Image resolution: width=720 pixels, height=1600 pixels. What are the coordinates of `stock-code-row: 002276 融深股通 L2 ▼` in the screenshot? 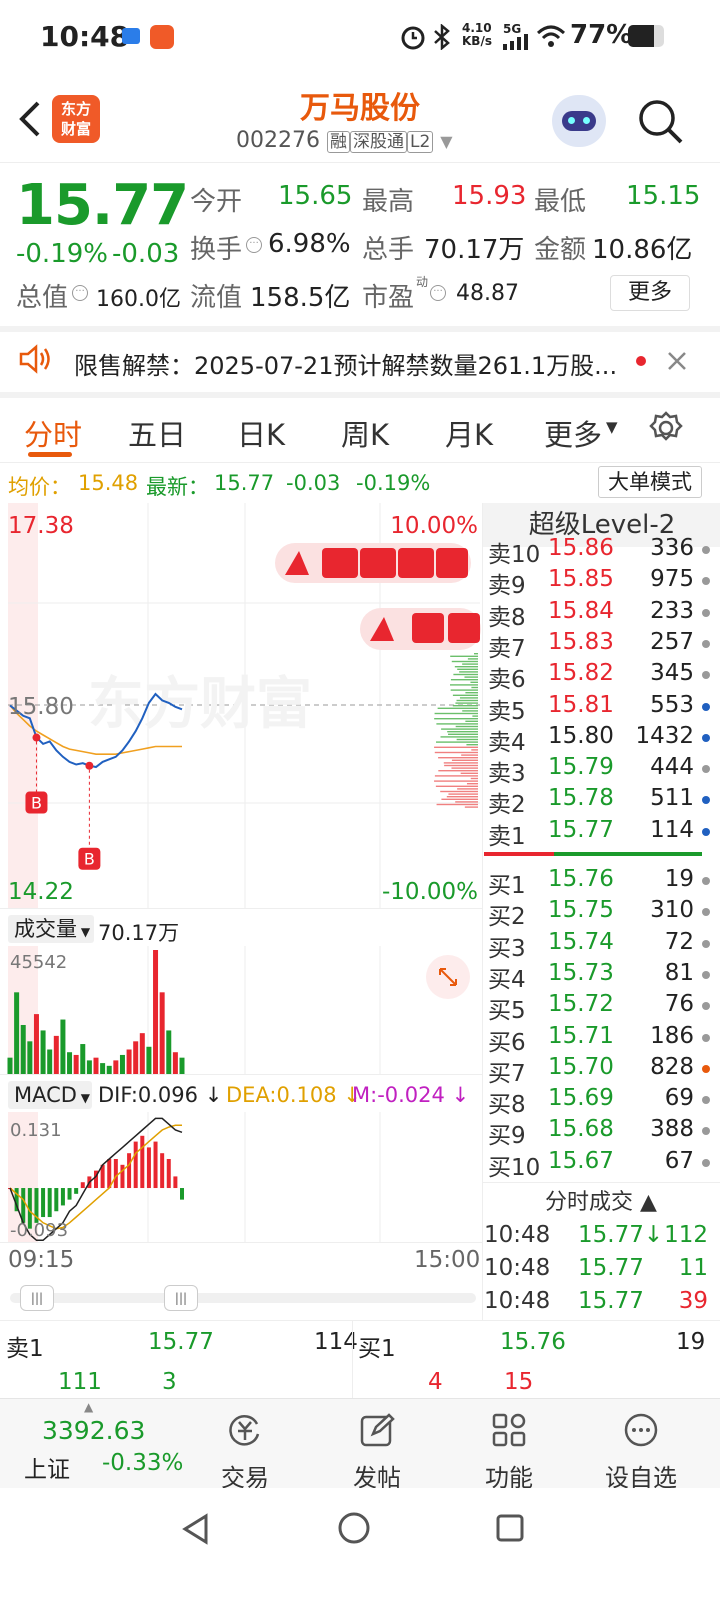 It's located at (344, 140).